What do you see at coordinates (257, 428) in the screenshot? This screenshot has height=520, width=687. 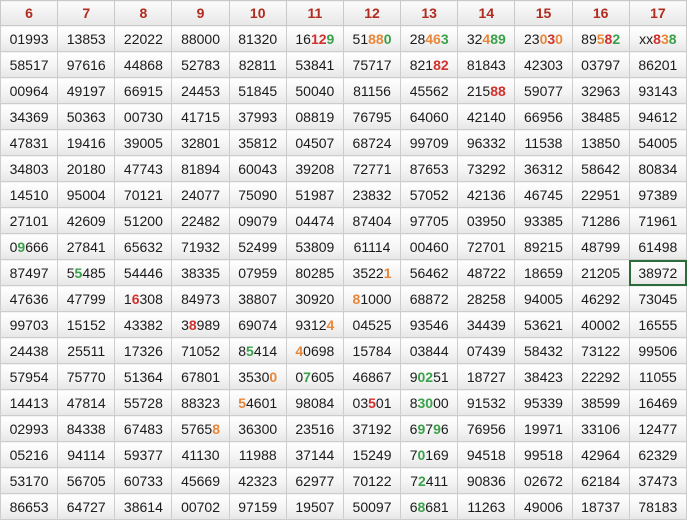 I see `table-cell: 36300` at bounding box center [257, 428].